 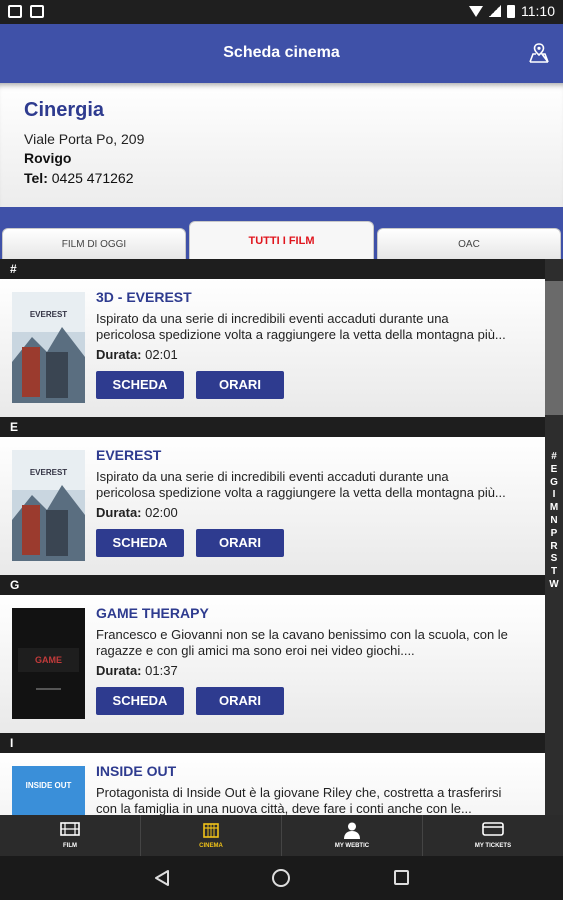 I want to click on ticket-icon, so click(x=493, y=829).